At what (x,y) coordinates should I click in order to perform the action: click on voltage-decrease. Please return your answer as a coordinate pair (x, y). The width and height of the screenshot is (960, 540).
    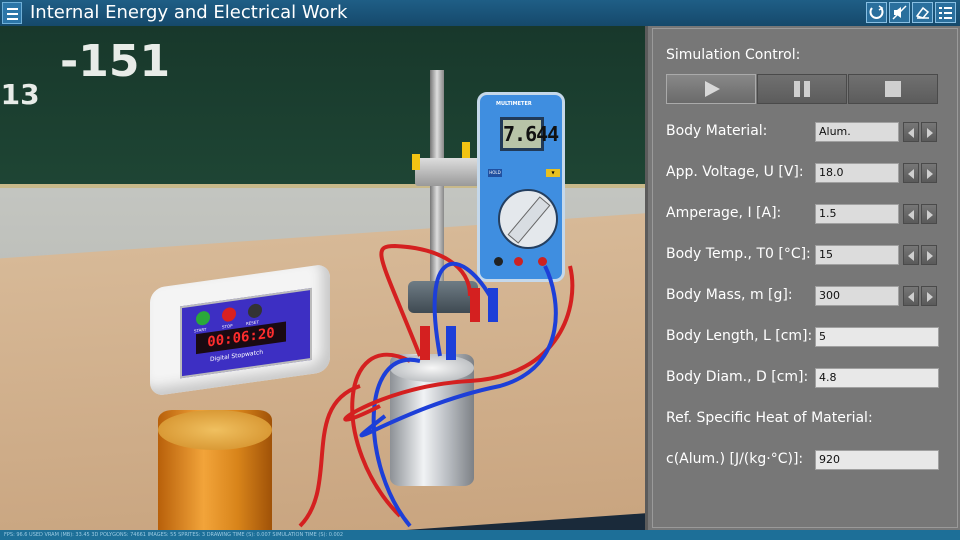
    Looking at the image, I should click on (911, 173).